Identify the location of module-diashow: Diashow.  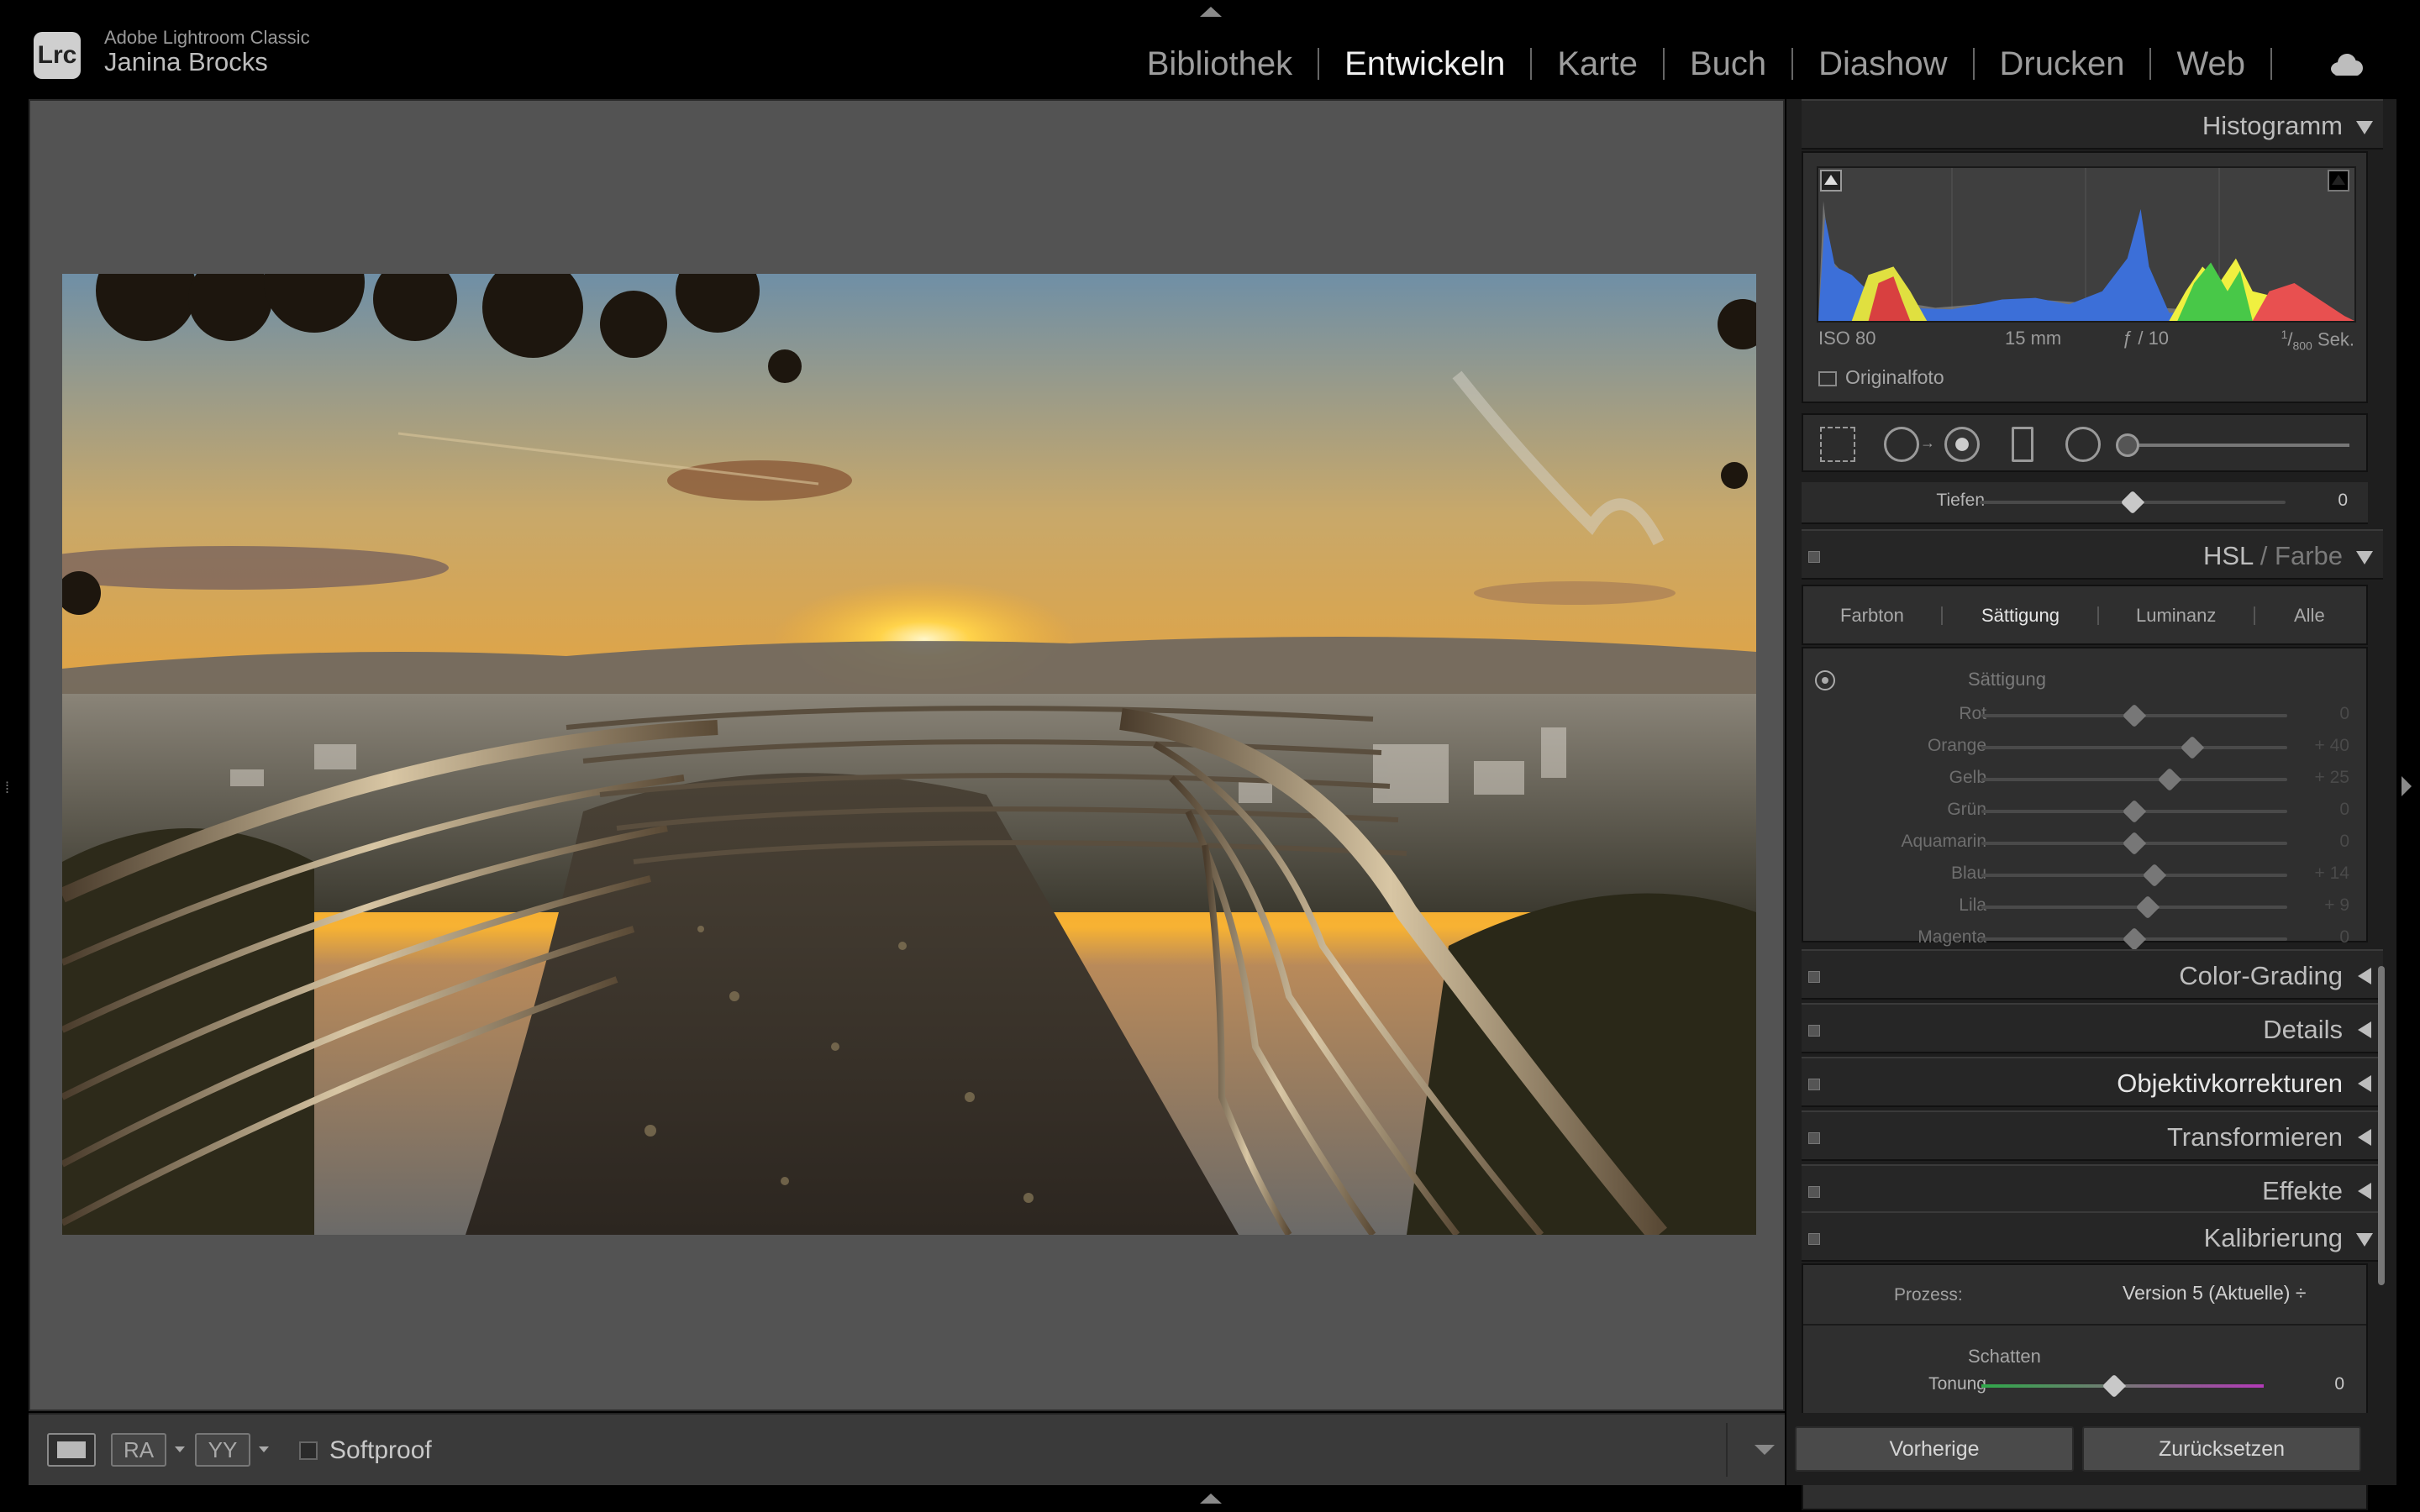
(1882, 64).